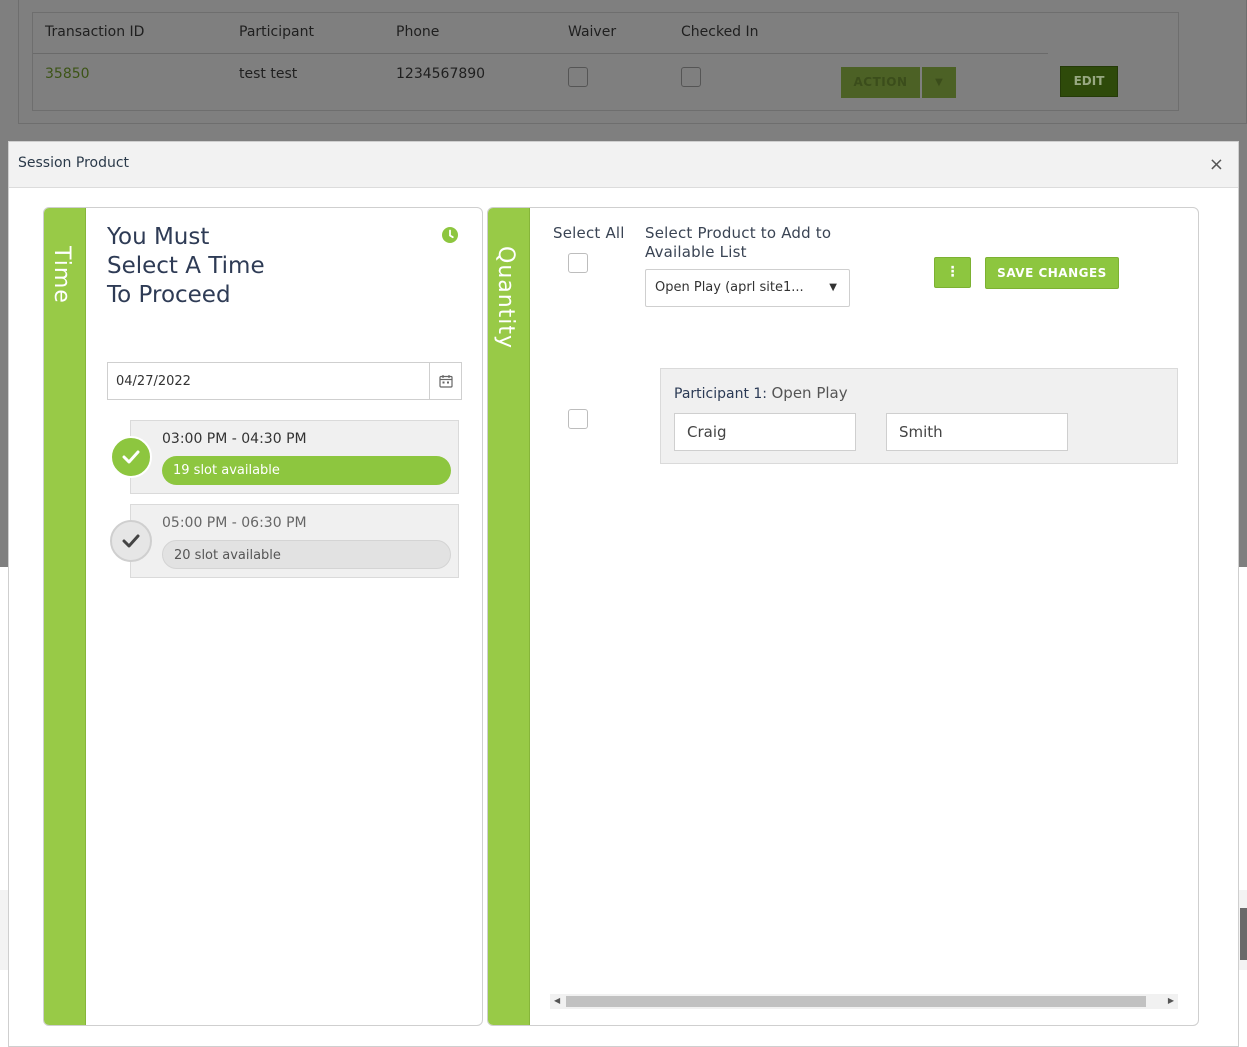  I want to click on time-slot: 03:00 PM - 04:30 PM 19 slot available, so click(294, 457).